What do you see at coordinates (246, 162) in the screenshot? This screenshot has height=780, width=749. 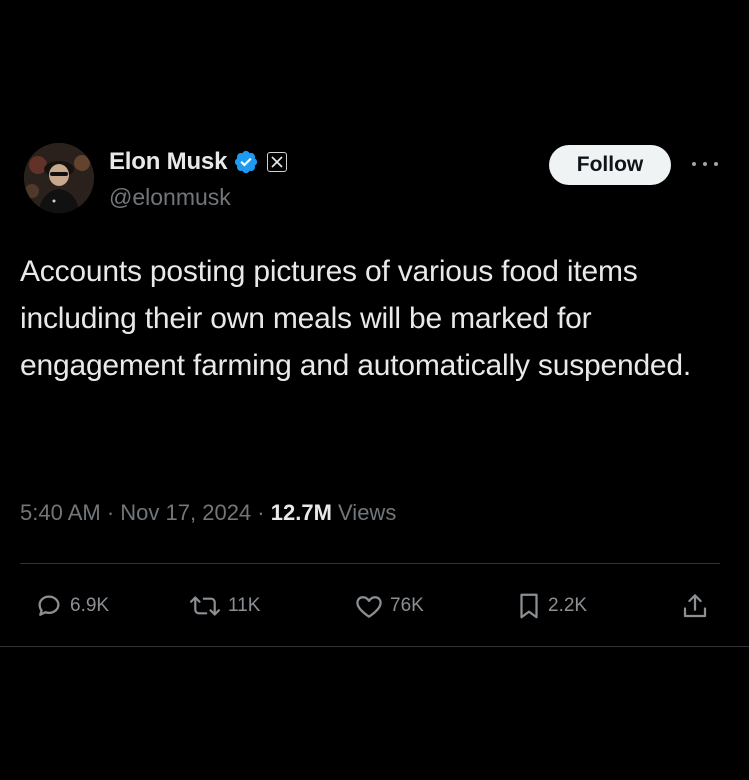 I see `verified-badge-icon` at bounding box center [246, 162].